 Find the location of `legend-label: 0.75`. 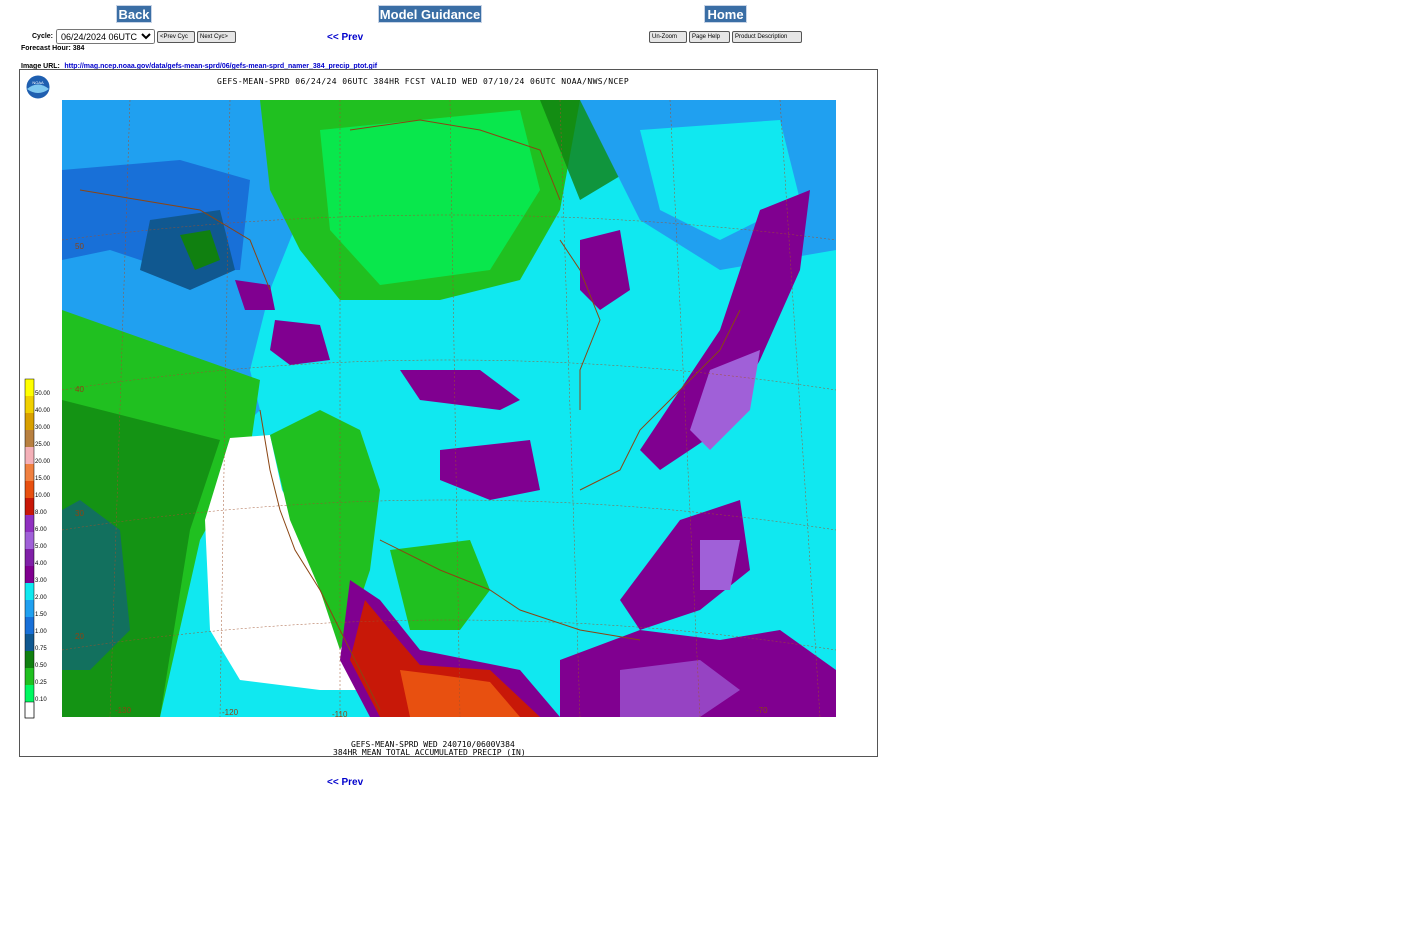

legend-label: 0.75 is located at coordinates (41, 649).